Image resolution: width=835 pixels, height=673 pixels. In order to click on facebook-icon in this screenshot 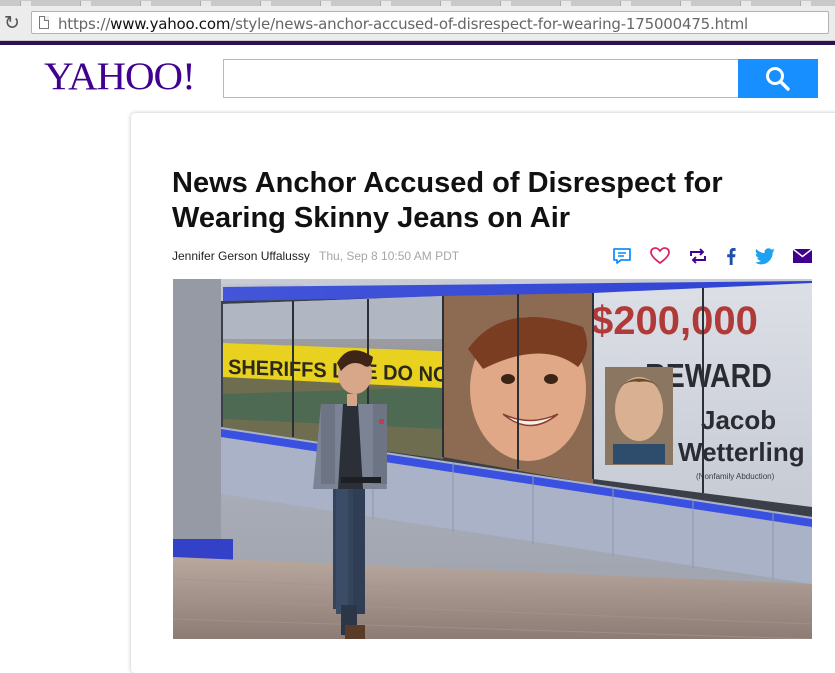, I will do `click(731, 256)`.